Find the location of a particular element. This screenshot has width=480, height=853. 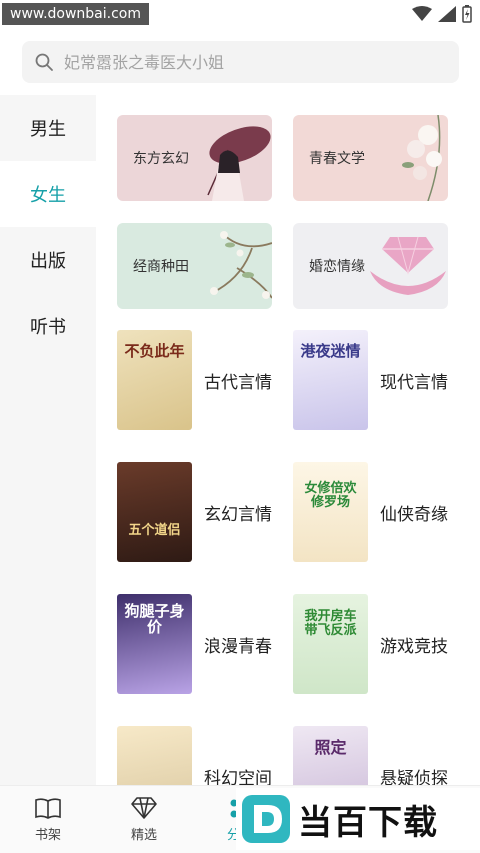

category-label: 科幻空间 is located at coordinates (238, 777).